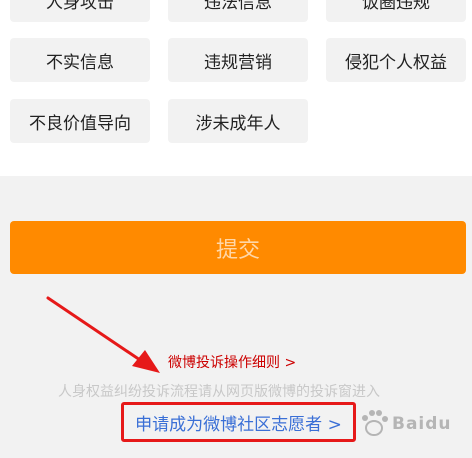 Image resolution: width=472 pixels, height=458 pixels. I want to click on category-label: 涉未成年人, so click(238, 123).